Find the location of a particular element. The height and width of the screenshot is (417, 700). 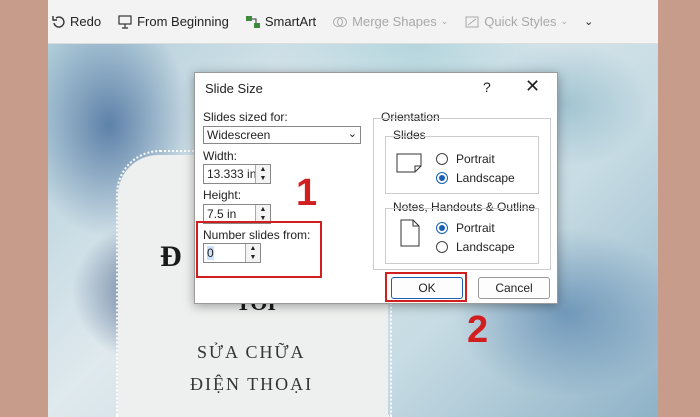

height-label: Height: is located at coordinates (222, 195).